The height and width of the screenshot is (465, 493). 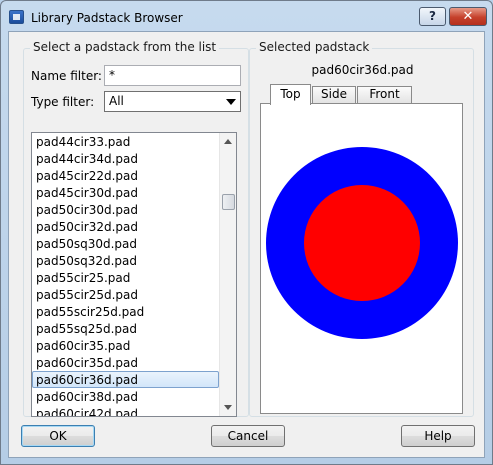 What do you see at coordinates (231, 102) in the screenshot?
I see `chevron-down-icon` at bounding box center [231, 102].